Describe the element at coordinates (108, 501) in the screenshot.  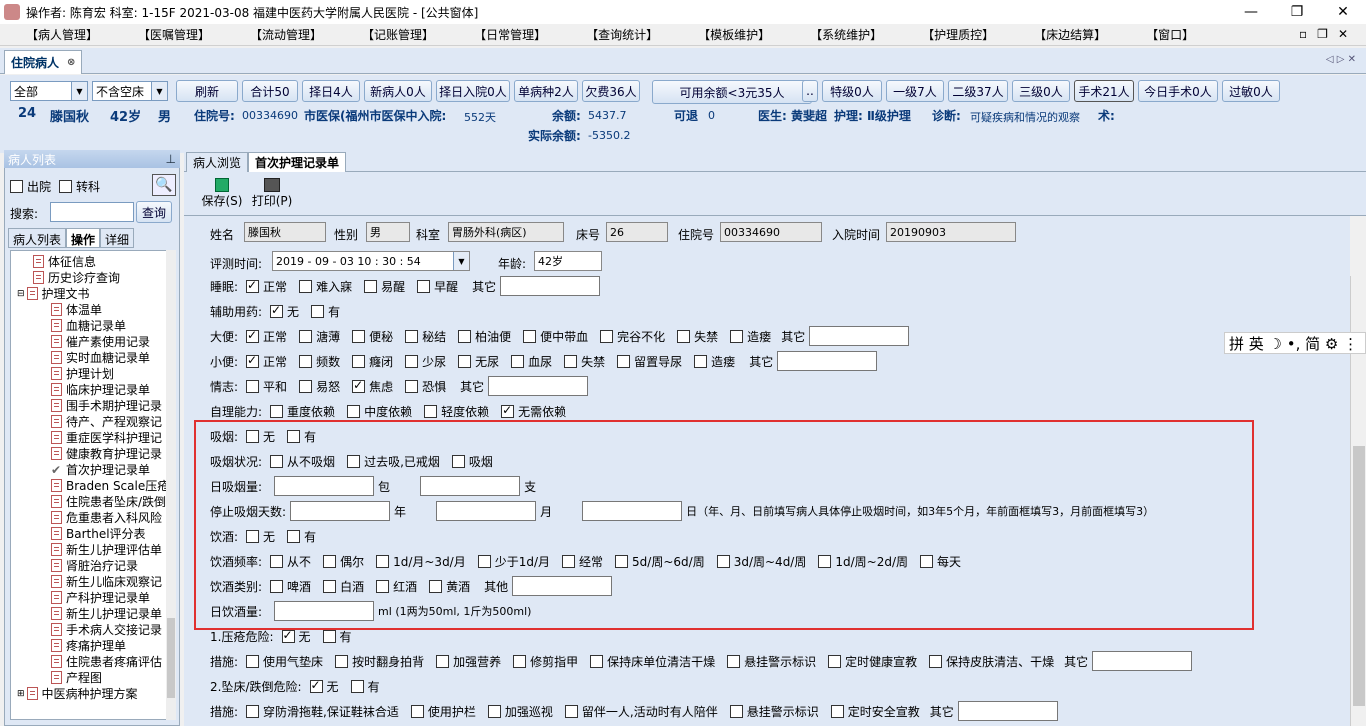
I see `tree-item: 住院患者坠床/跌倒` at that location.